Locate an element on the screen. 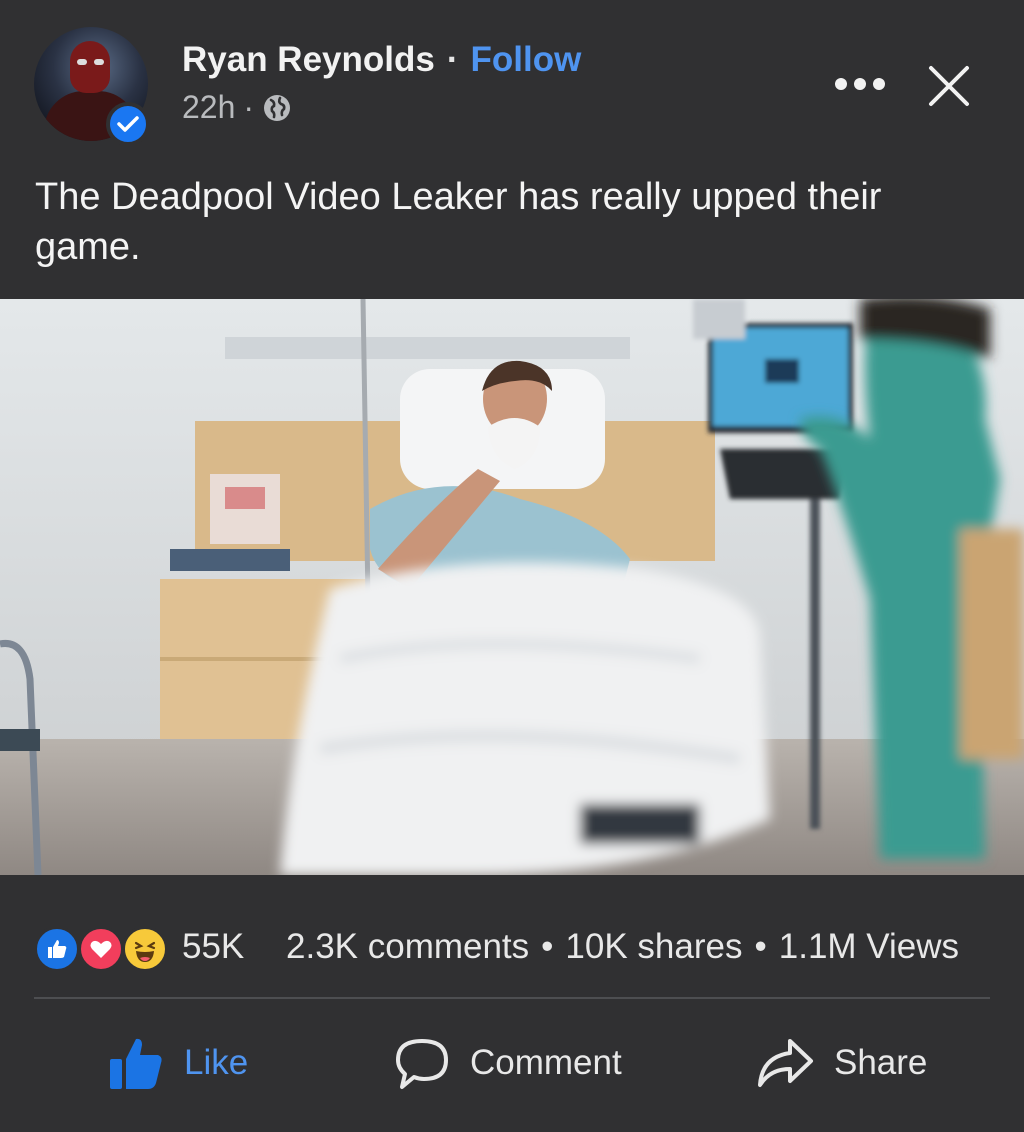 The image size is (1024, 1132). comment-label: Comment is located at coordinates (546, 1062).